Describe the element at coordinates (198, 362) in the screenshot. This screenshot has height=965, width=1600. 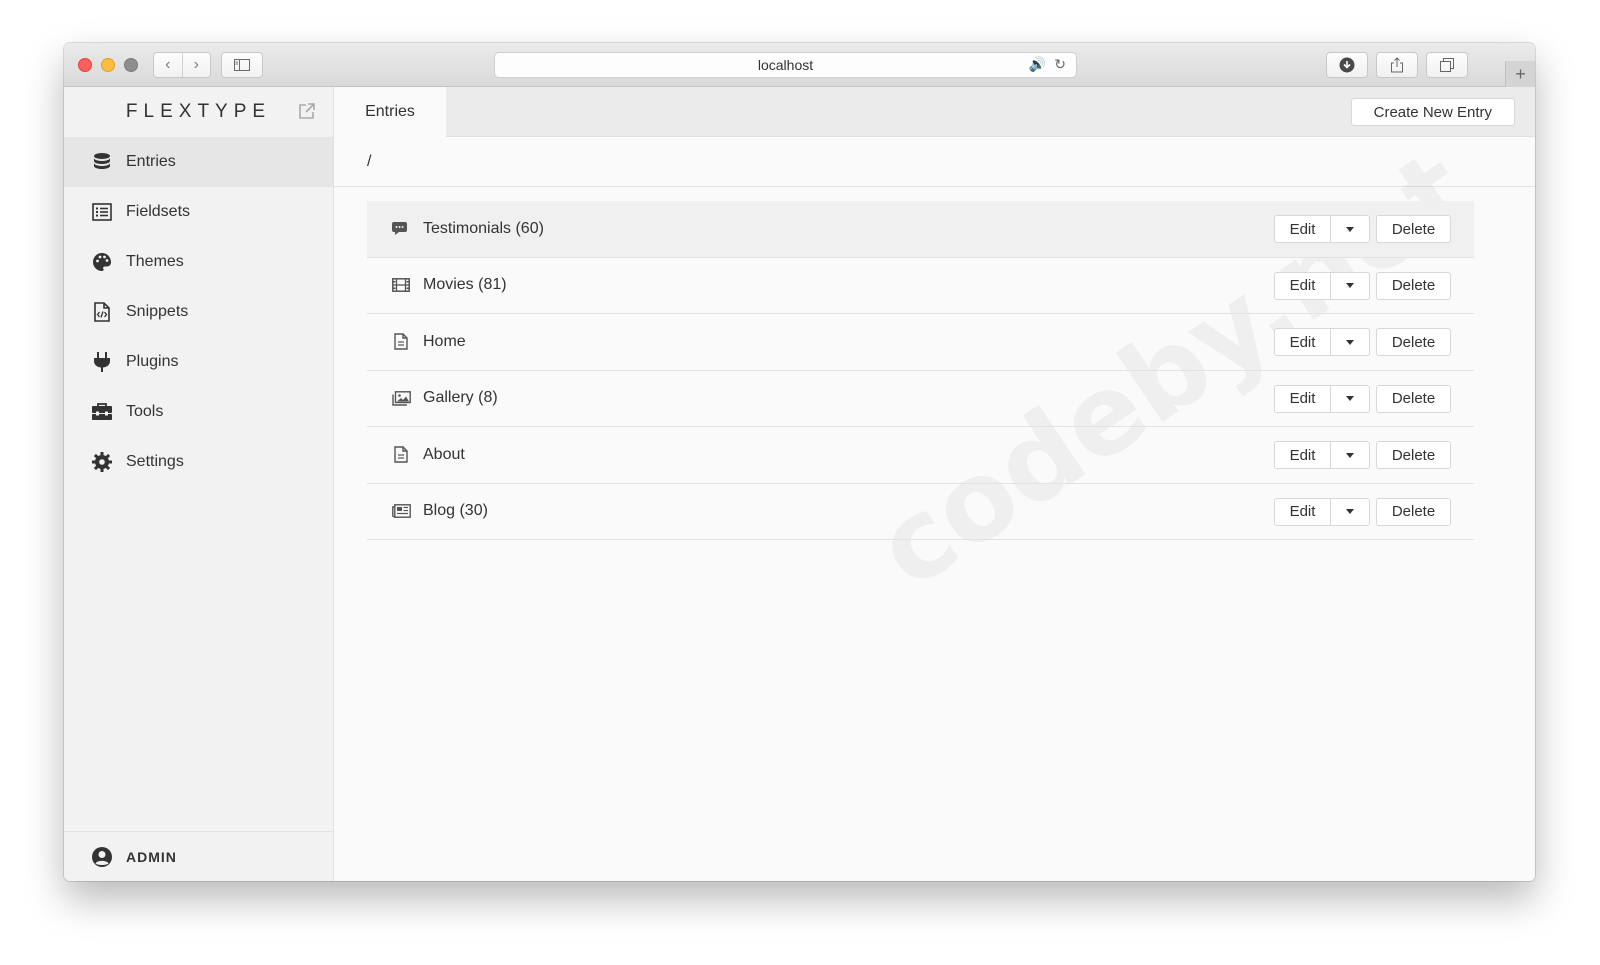
I see `sidebar-item-plugins: Plugins` at that location.